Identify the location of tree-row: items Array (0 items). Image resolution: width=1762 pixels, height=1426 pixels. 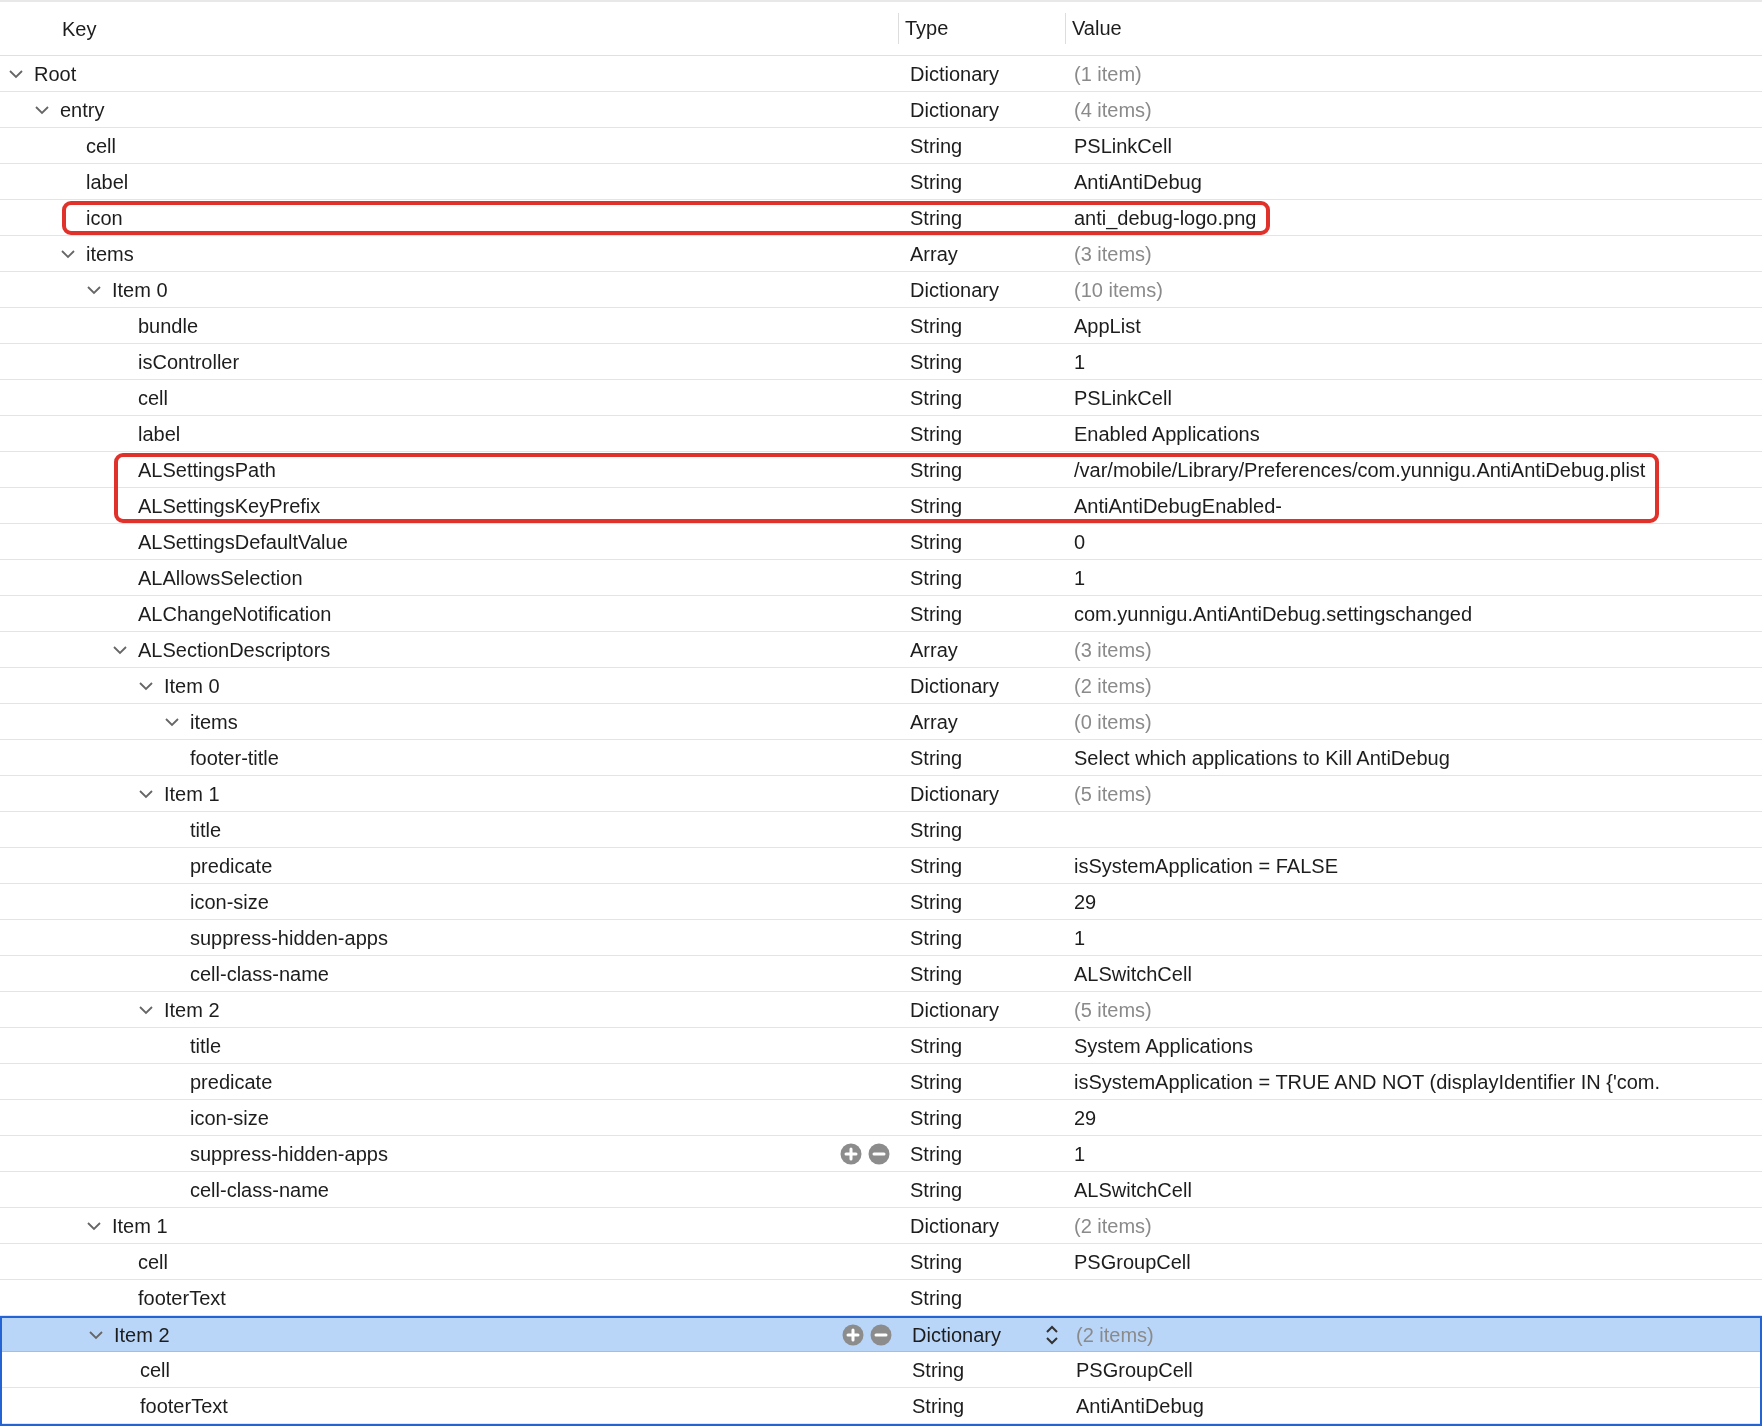
(881, 722).